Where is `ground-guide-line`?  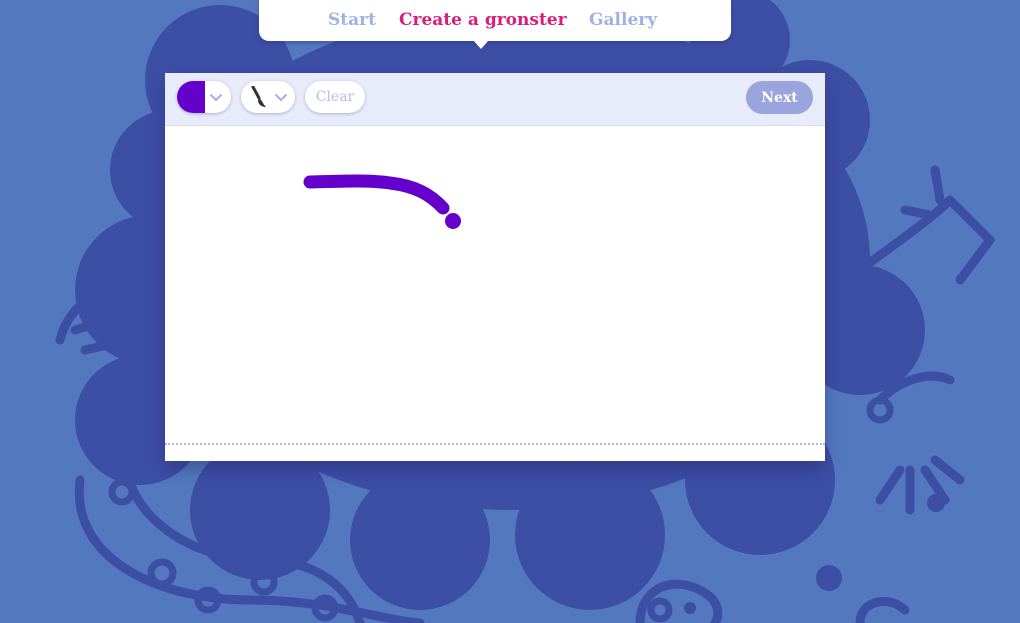 ground-guide-line is located at coordinates (495, 444).